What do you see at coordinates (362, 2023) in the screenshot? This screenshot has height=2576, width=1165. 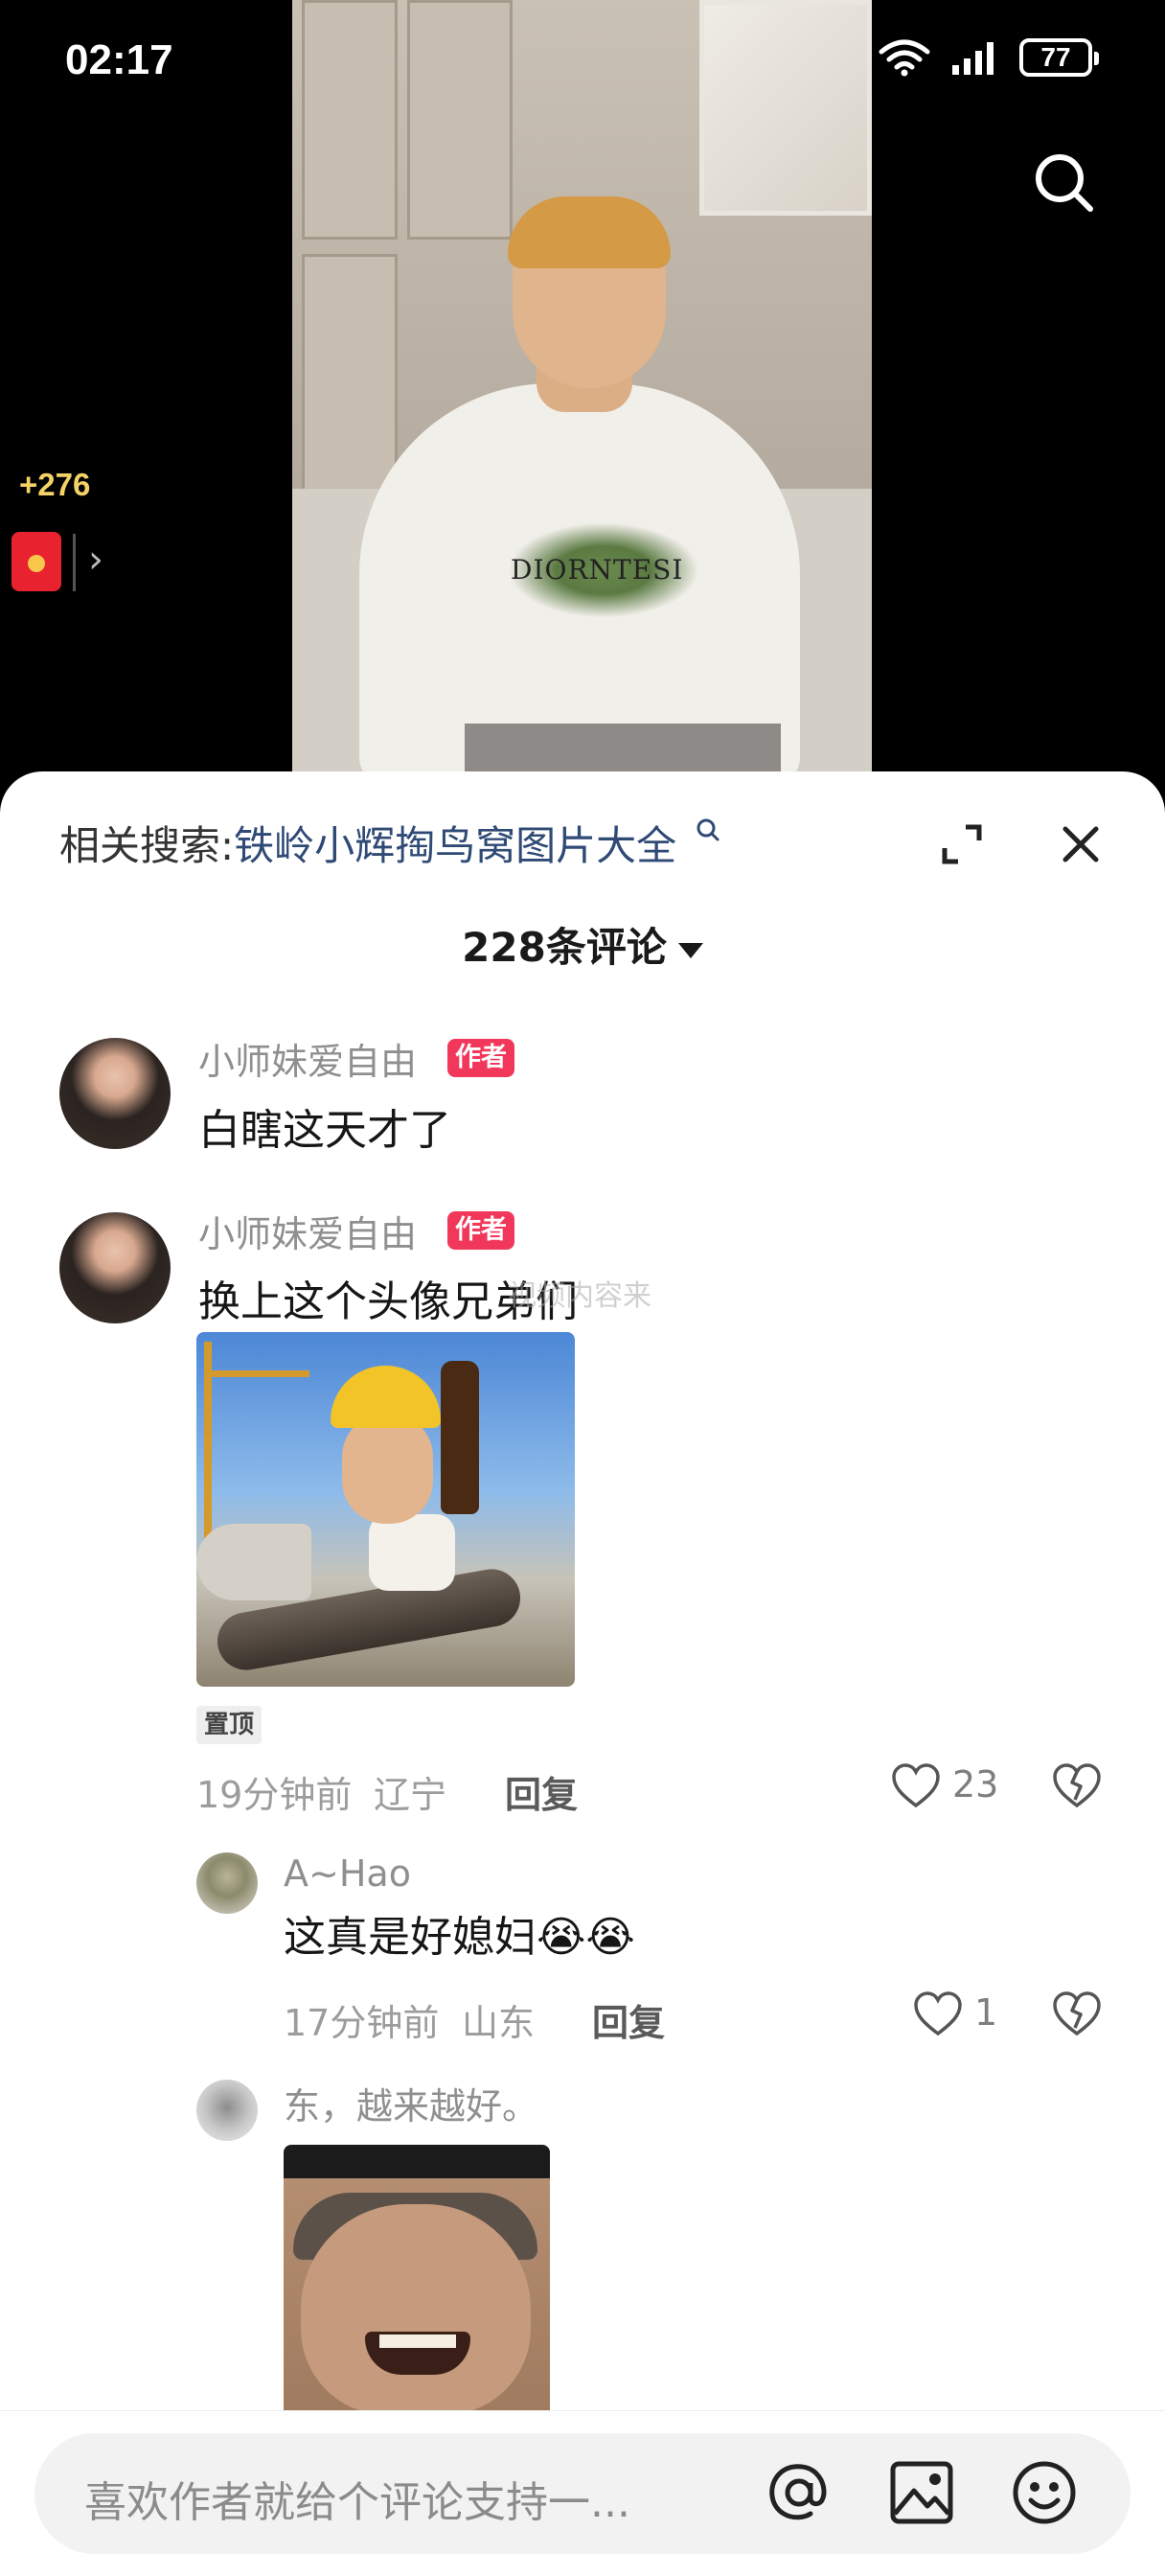 I see `reply-time: 17分钟前` at bounding box center [362, 2023].